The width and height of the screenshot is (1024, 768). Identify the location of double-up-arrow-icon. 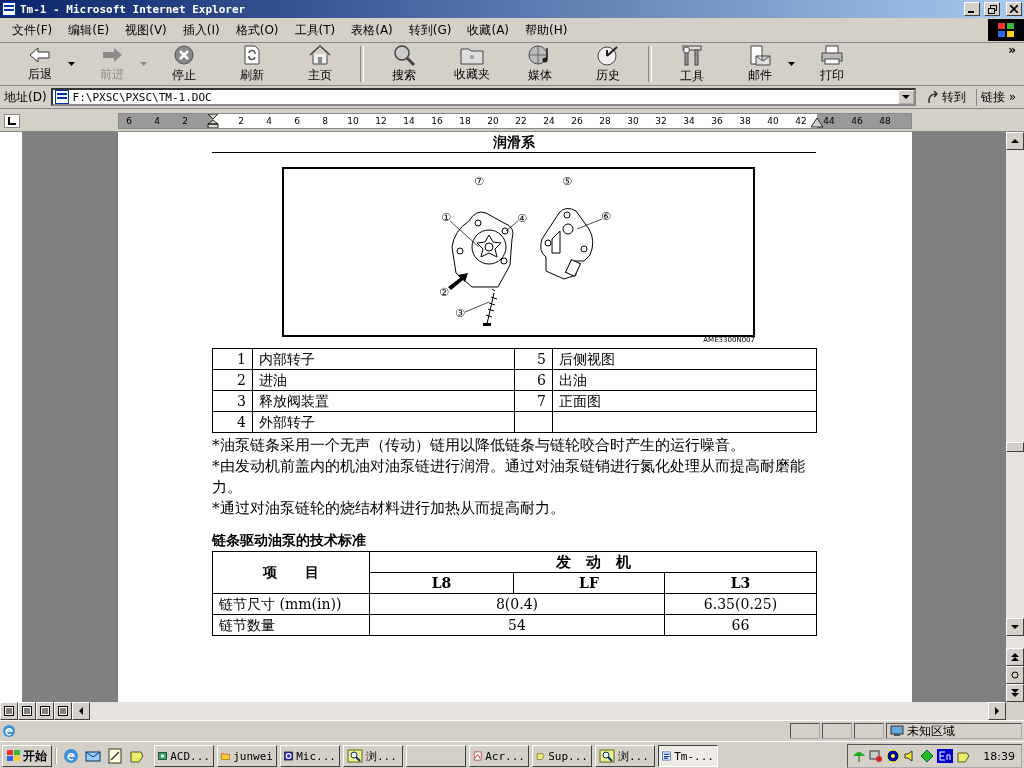
(1015, 657).